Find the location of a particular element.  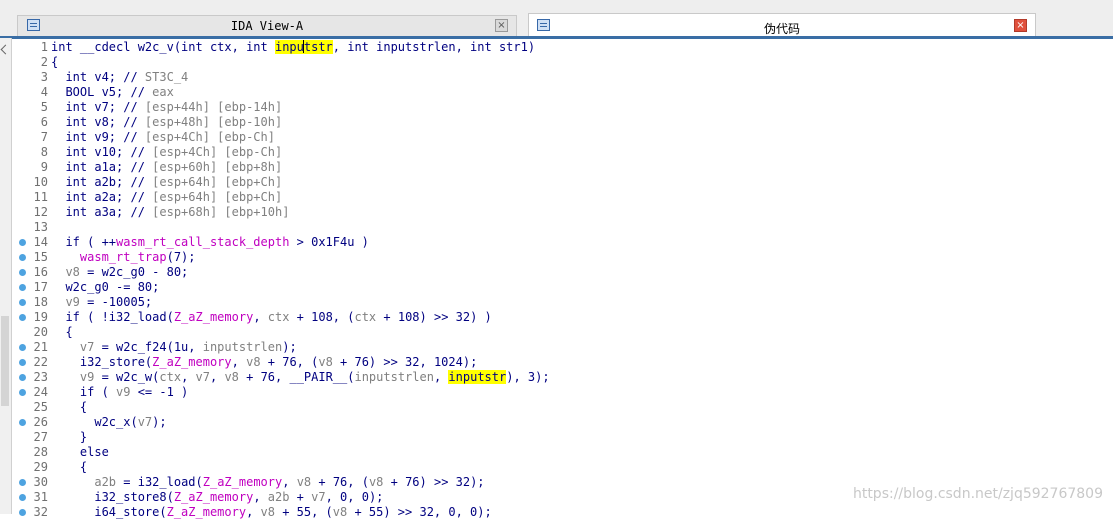

code-token: = i32_load( is located at coordinates (159, 482).